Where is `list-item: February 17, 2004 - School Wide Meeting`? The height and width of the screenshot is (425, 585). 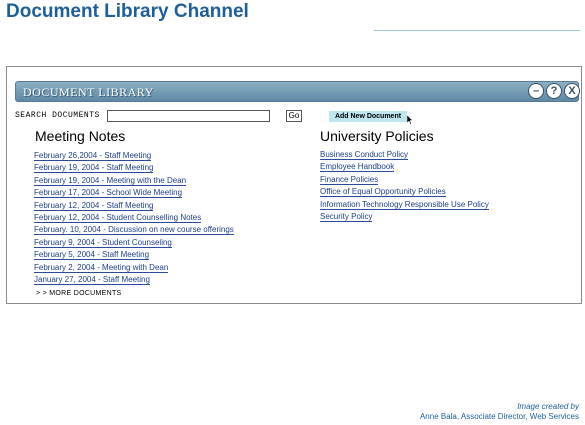 list-item: February 17, 2004 - School Wide Meeting is located at coordinates (134, 193).